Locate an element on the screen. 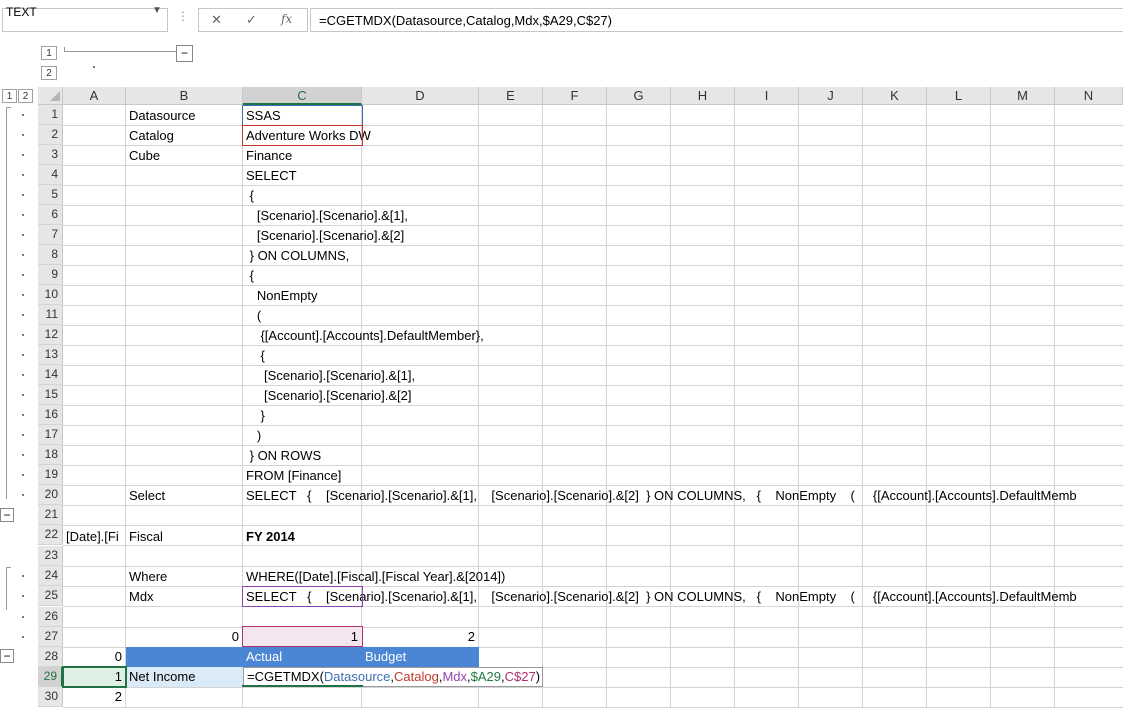 The height and width of the screenshot is (708, 1123). row-header-4: 4 is located at coordinates (50, 175).